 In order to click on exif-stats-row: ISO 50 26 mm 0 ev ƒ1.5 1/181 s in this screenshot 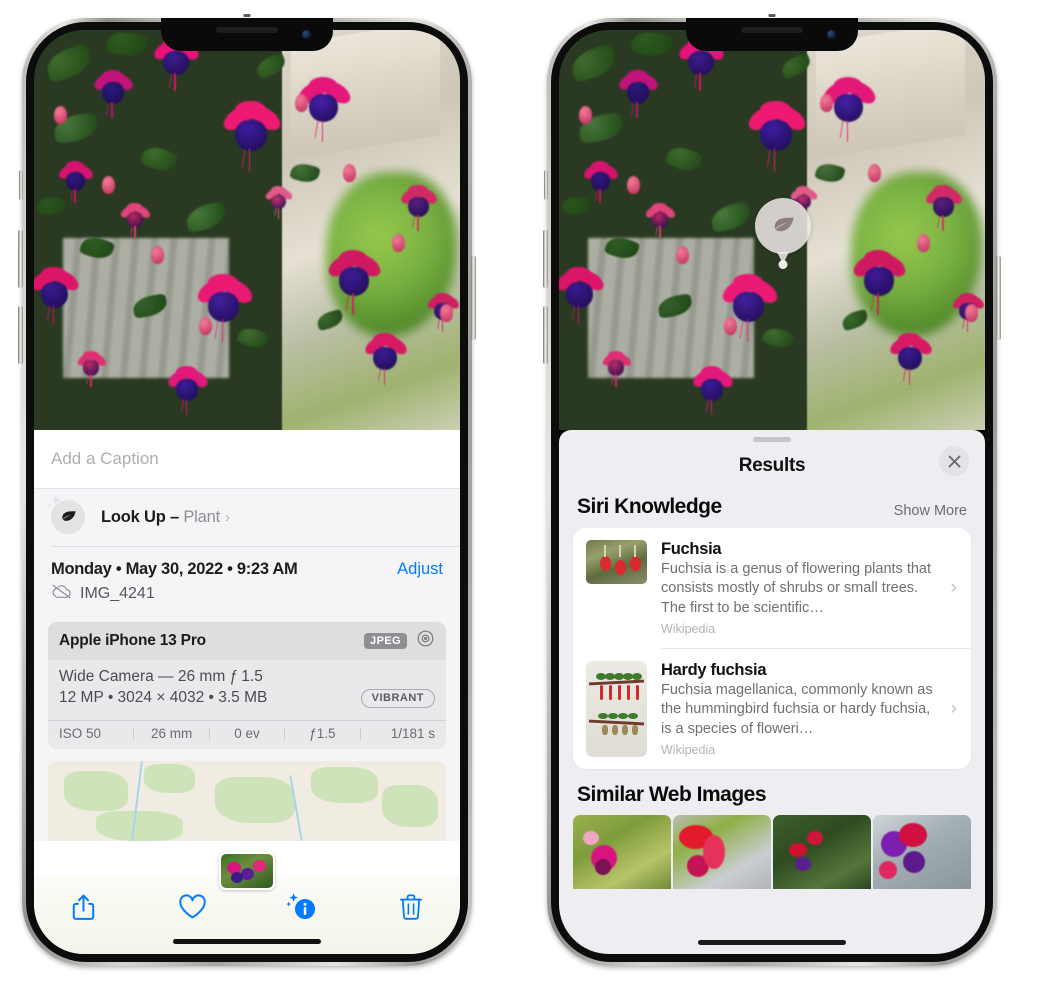, I will do `click(247, 734)`.